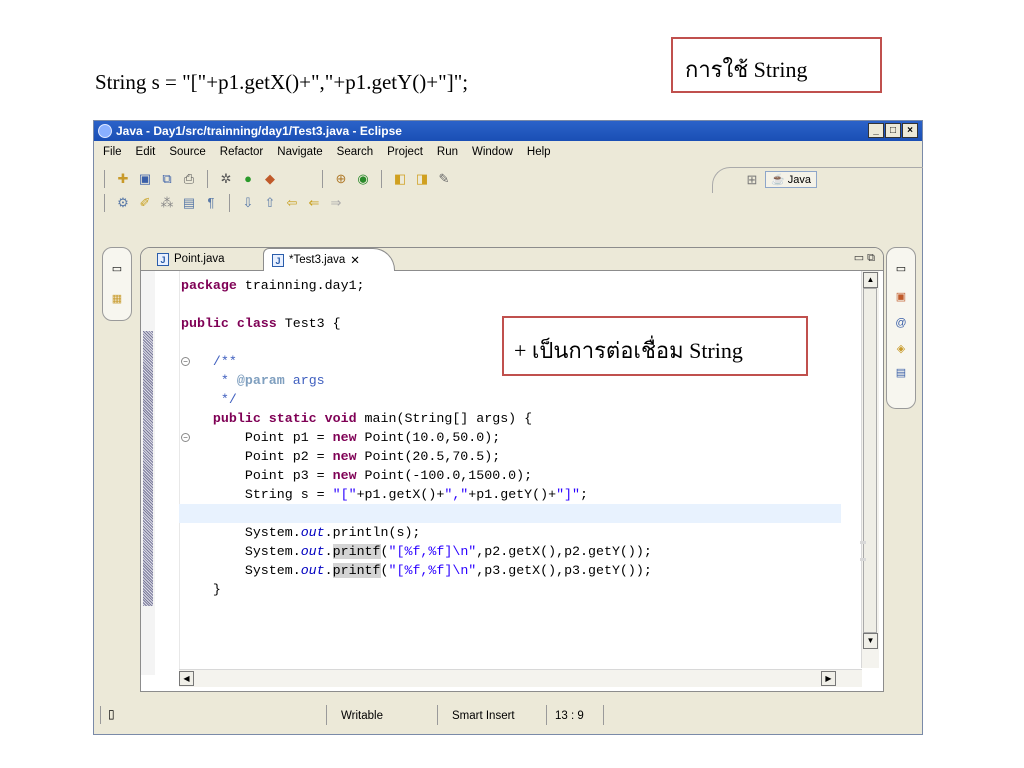 Image resolution: width=1024 pixels, height=768 pixels. I want to click on declaration-icon: ◈, so click(901, 349).